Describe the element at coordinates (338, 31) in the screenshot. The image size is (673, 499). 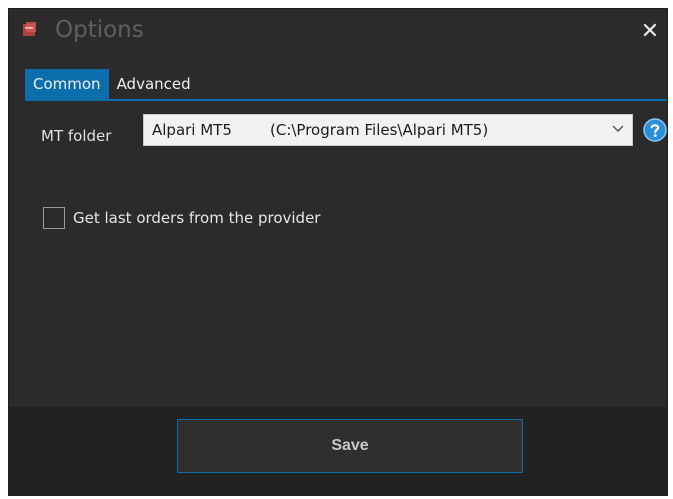
I see `title-bar: Options ✕` at that location.